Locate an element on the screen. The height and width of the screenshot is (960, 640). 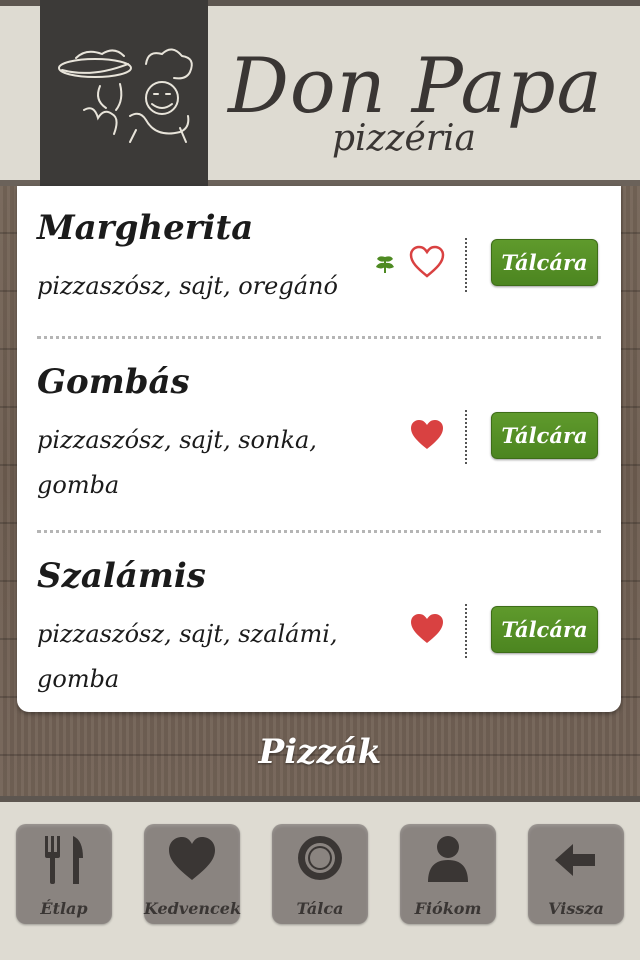
nav-kedvencek-button: Kedvencek is located at coordinates (193, 874).